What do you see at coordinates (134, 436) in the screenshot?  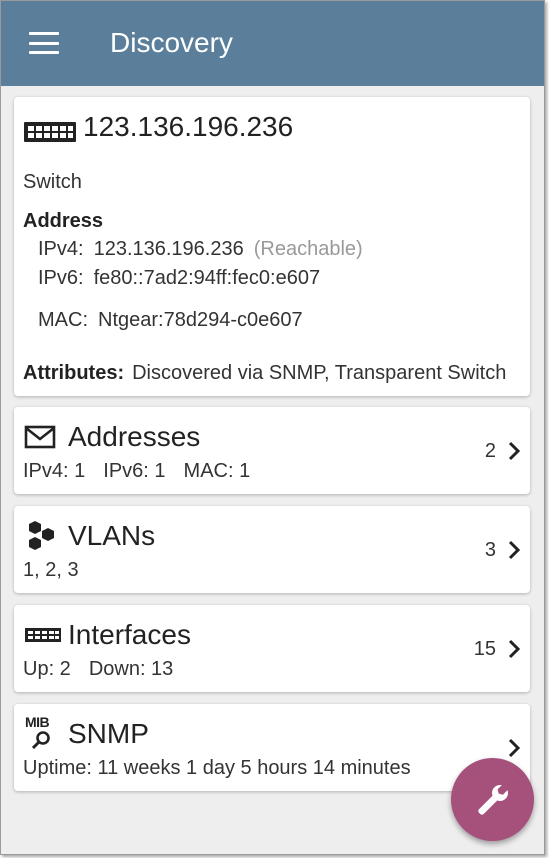 I see `addresses-title: Addresses` at bounding box center [134, 436].